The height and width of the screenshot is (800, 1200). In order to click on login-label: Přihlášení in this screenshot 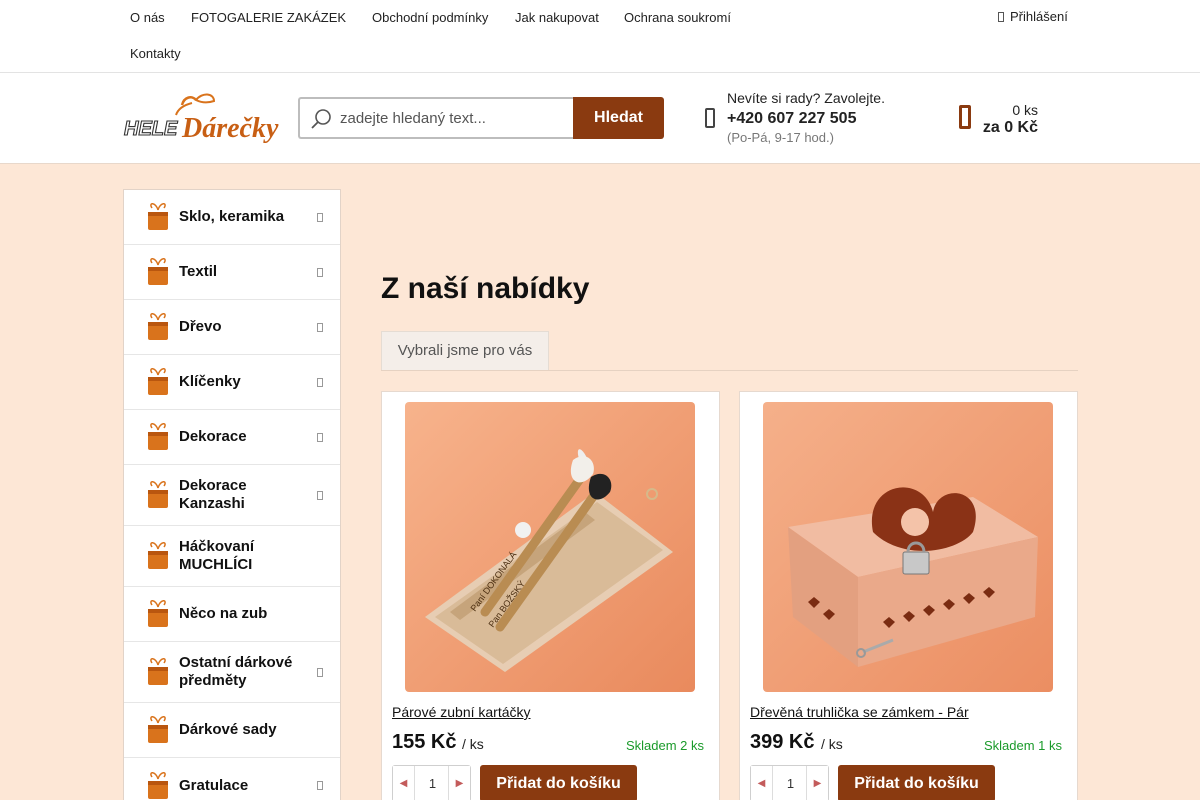, I will do `click(1039, 16)`.